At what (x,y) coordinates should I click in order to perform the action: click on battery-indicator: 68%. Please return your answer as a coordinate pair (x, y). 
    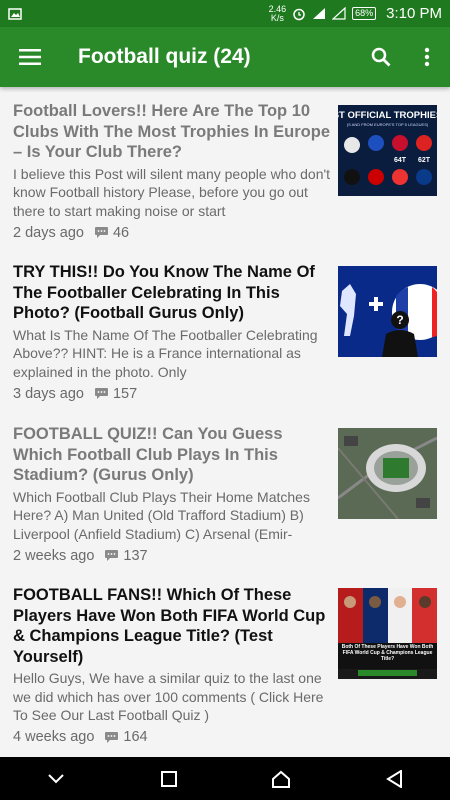
    Looking at the image, I should click on (364, 13).